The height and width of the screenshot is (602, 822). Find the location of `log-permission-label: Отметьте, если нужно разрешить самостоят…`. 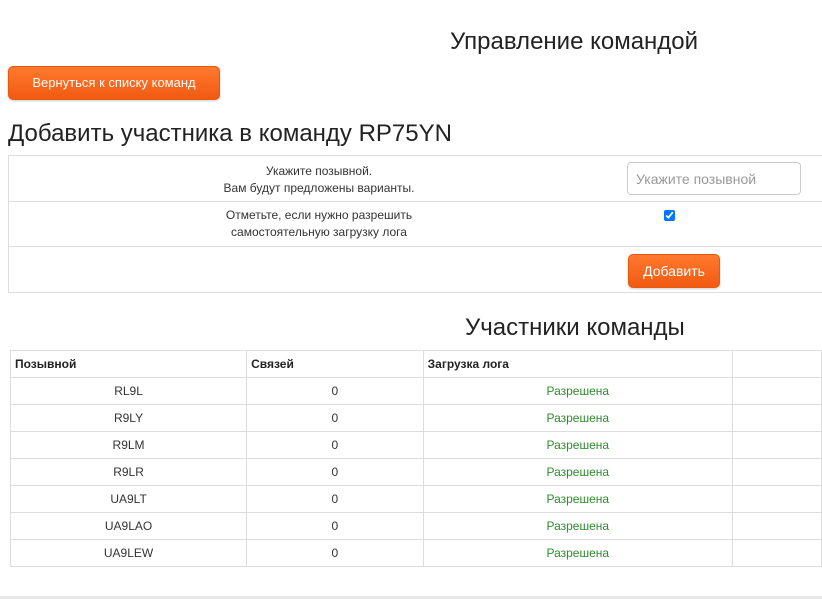

log-permission-label: Отметьте, если нужно разрешить самостоят… is located at coordinates (319, 224).